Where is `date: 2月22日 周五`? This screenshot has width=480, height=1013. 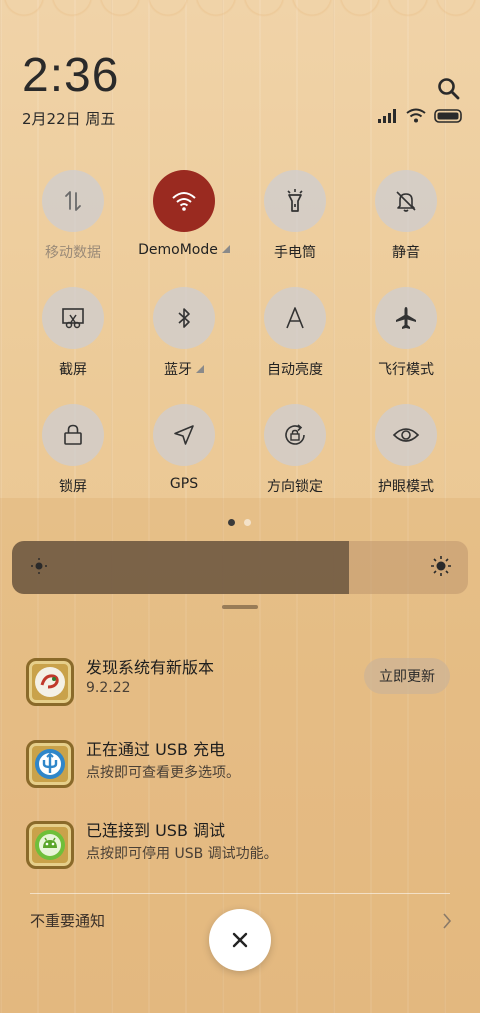
date: 2月22日 周五 is located at coordinates (69, 119).